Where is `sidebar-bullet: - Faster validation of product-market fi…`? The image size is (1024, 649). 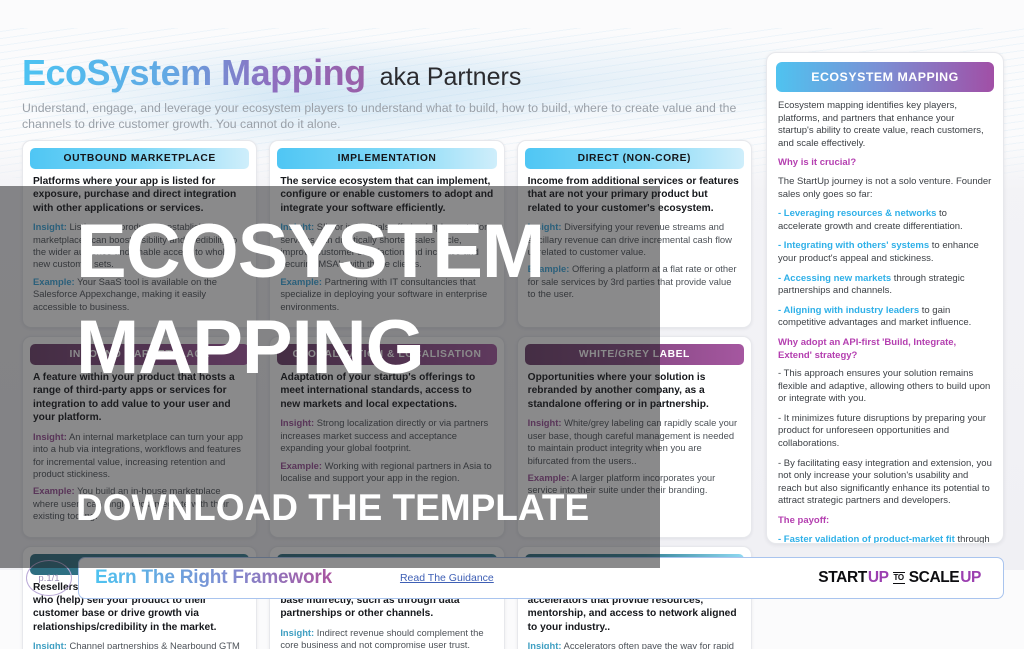 sidebar-bullet: - Faster validation of product-market fi… is located at coordinates (885, 538).